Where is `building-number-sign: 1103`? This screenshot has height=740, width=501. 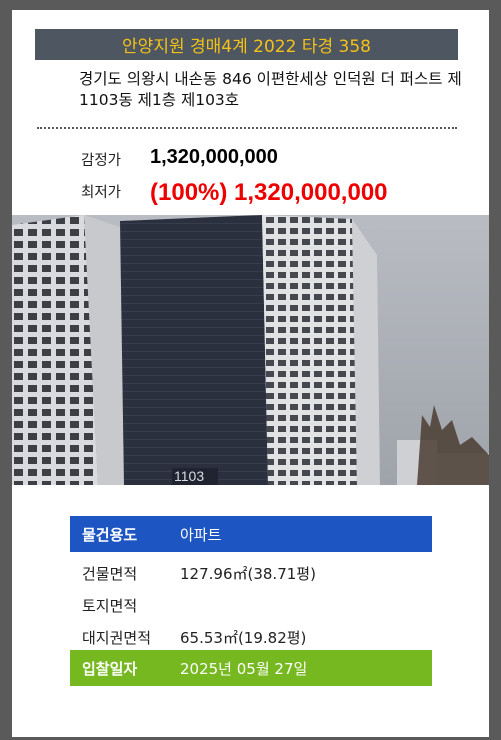
building-number-sign: 1103 is located at coordinates (189, 476).